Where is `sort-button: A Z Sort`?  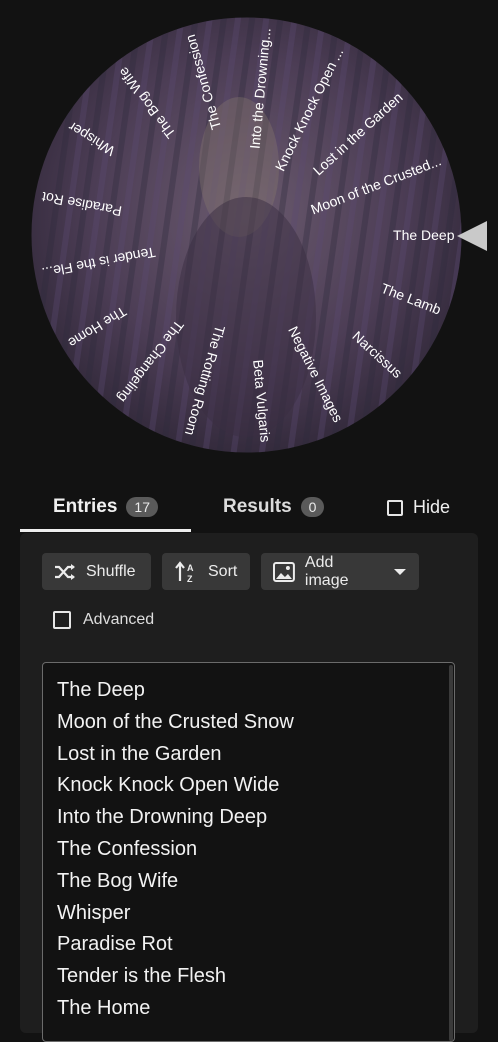
sort-button: A Z Sort is located at coordinates (206, 571).